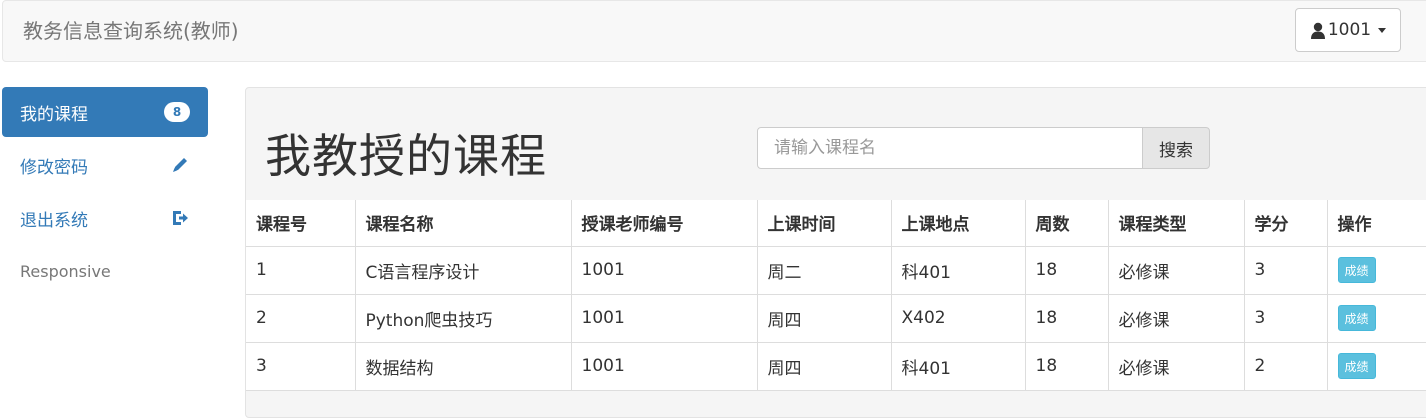 This screenshot has height=419, width=1426. I want to click on sidebar-item-label: 修改密码, so click(54, 167).